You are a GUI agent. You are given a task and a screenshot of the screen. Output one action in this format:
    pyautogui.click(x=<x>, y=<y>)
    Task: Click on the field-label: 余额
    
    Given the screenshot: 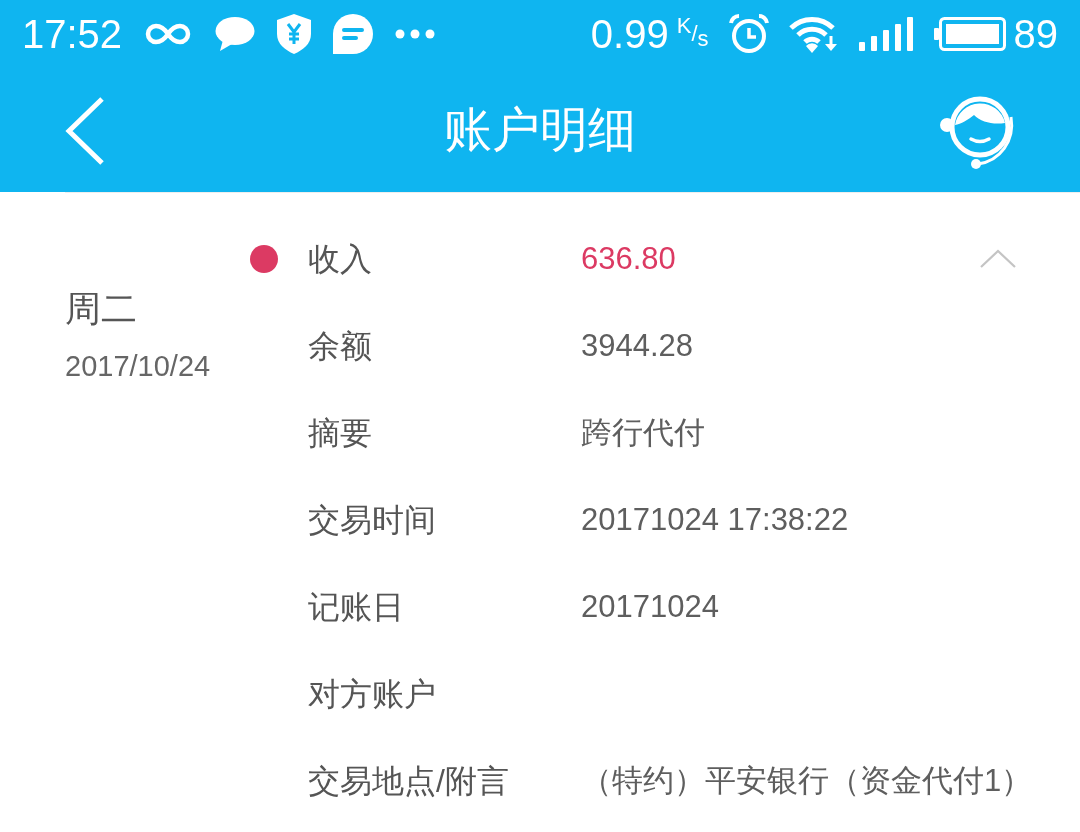 What is the action you would take?
    pyautogui.click(x=340, y=346)
    